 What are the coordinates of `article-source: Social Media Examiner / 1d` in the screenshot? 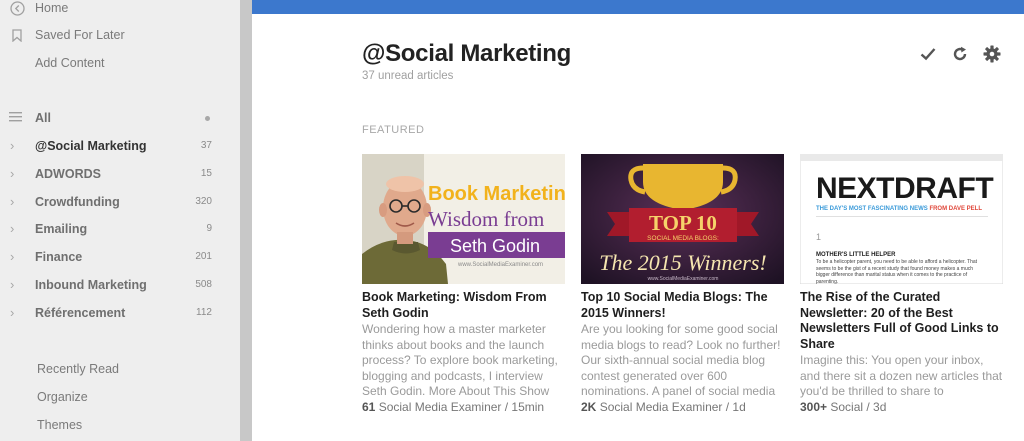 It's located at (672, 406).